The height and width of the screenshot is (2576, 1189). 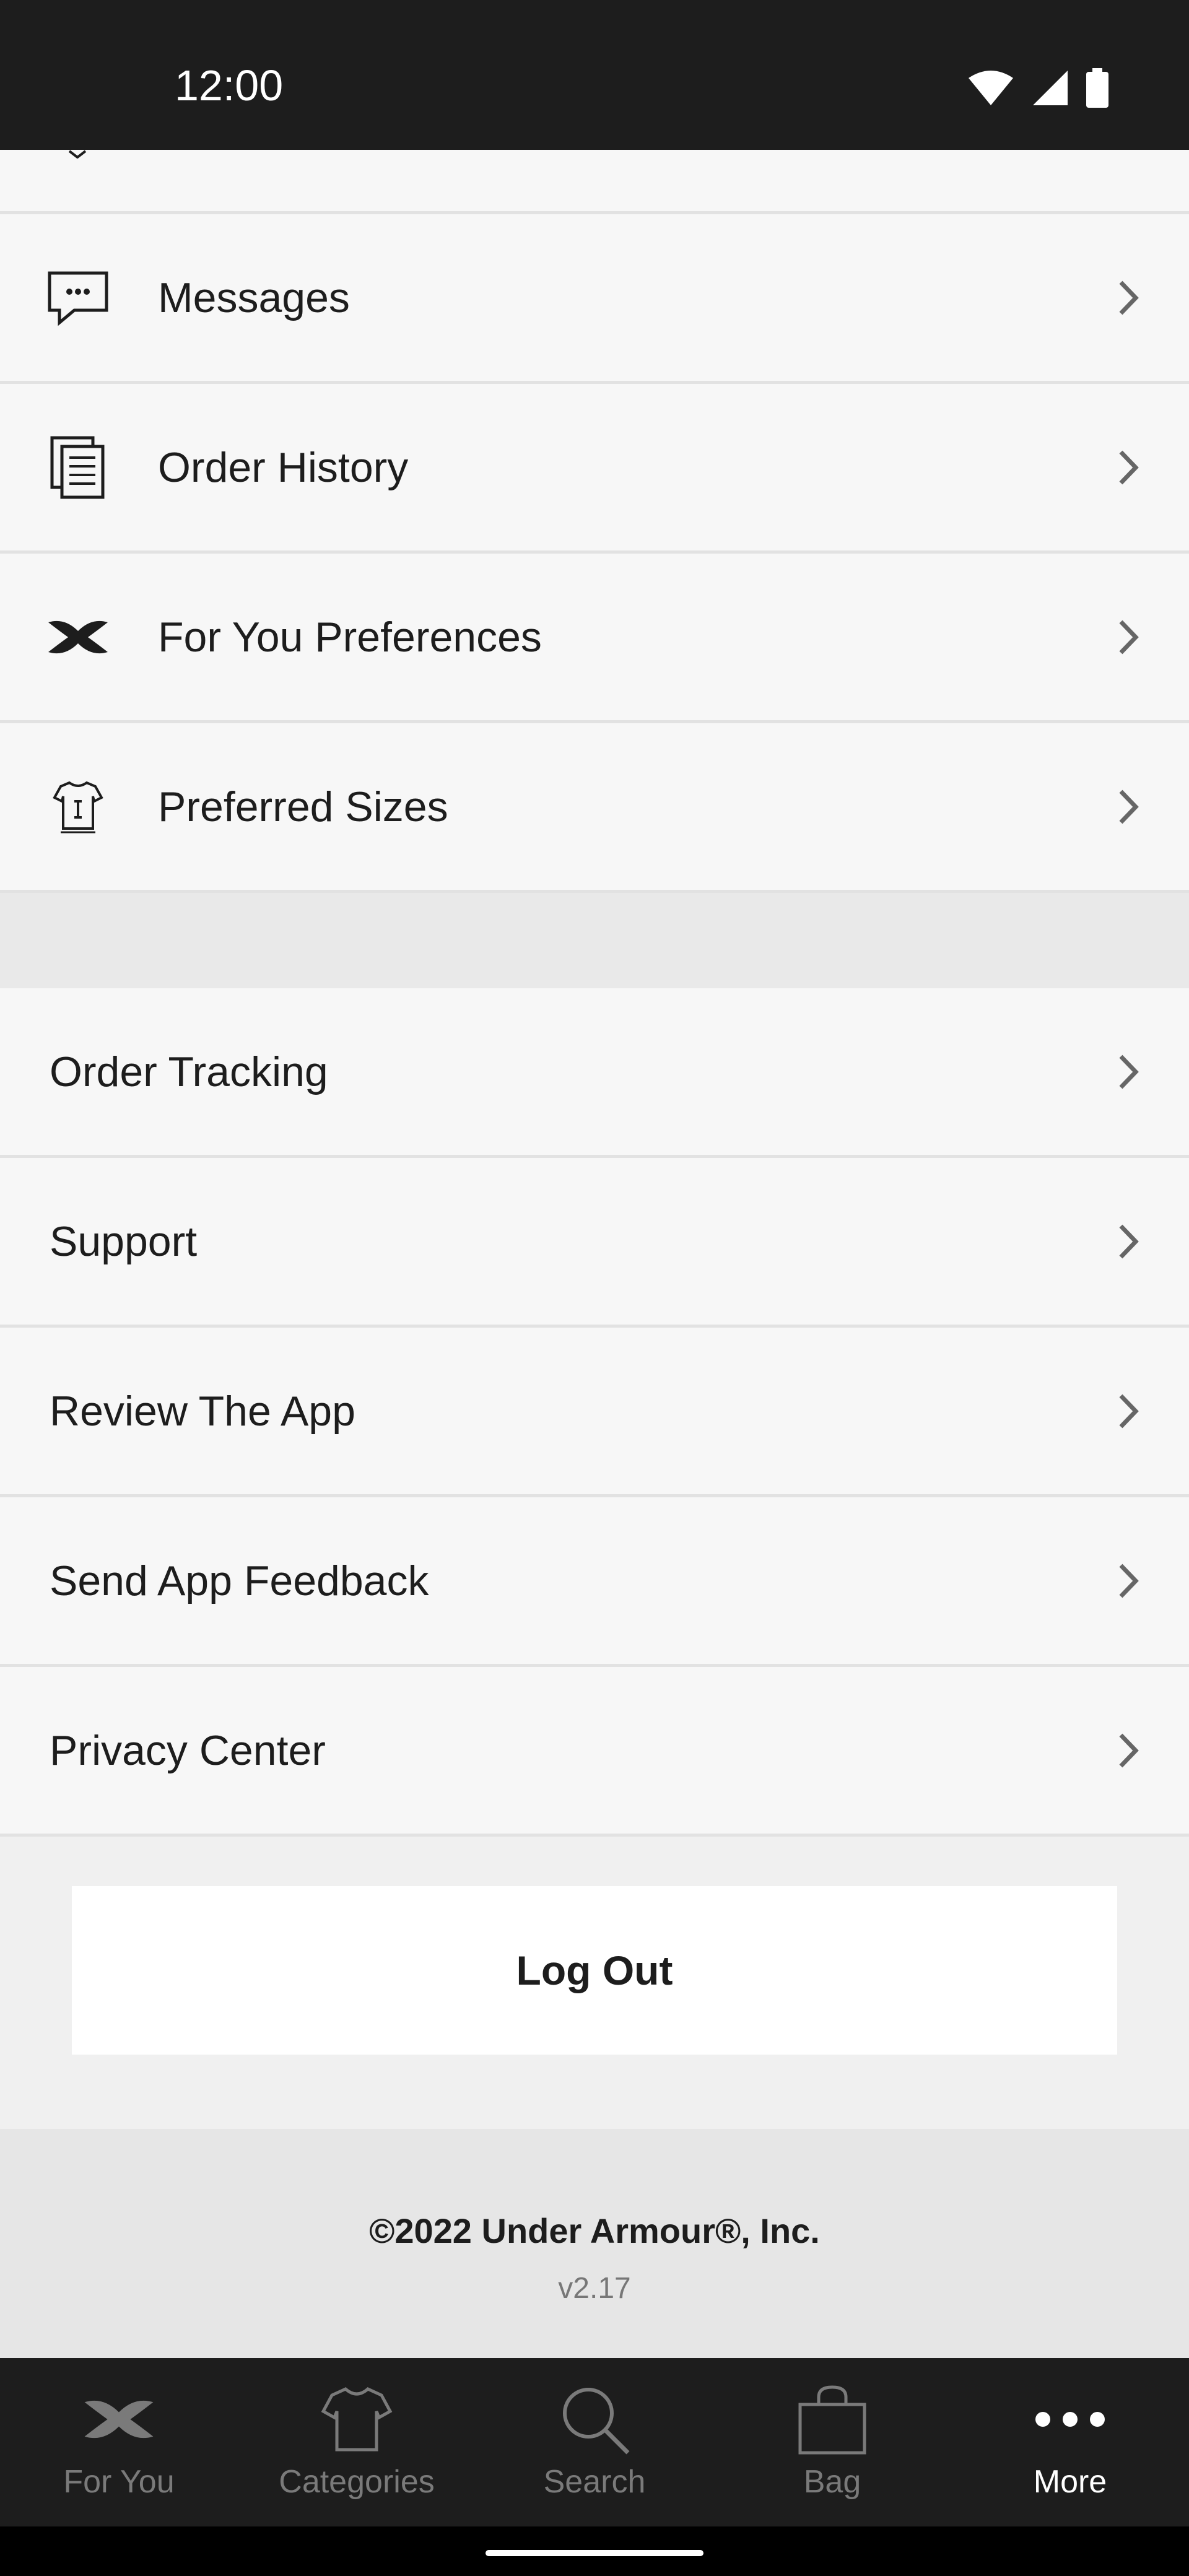 I want to click on footer: ©2022 Under Armour®, Inc. v2.17, so click(x=594, y=2243).